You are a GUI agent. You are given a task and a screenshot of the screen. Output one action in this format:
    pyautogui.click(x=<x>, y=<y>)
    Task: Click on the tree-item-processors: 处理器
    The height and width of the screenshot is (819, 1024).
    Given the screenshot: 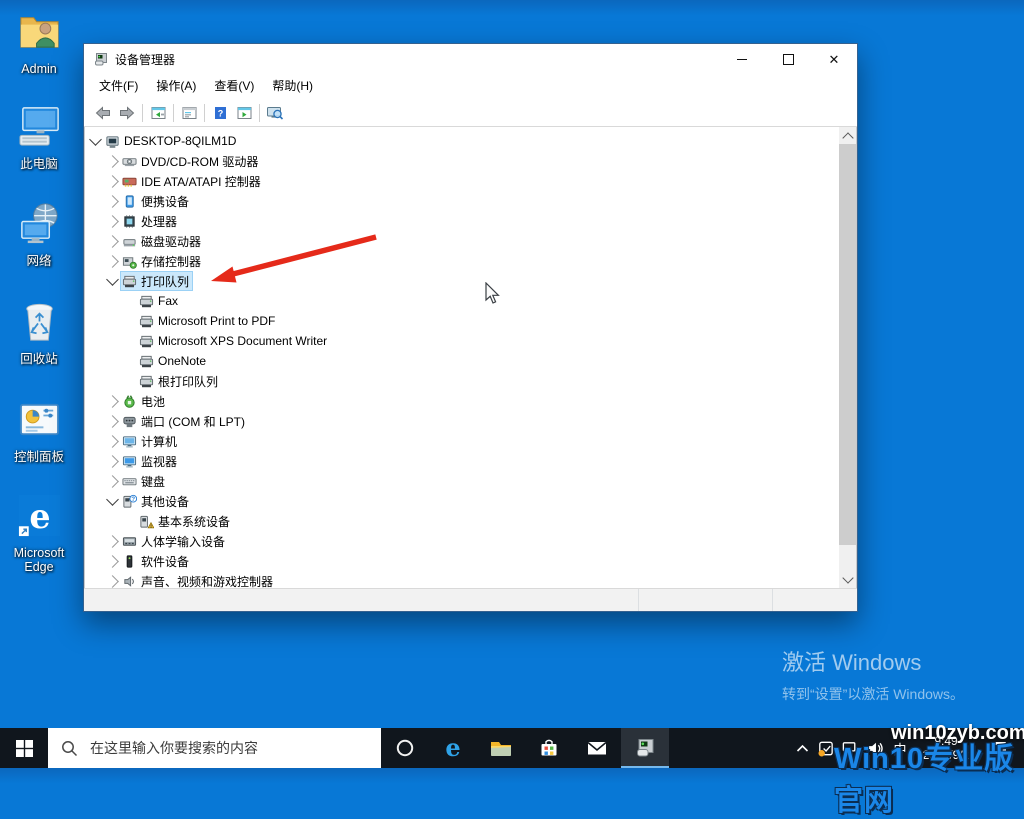 What is the action you would take?
    pyautogui.click(x=462, y=221)
    